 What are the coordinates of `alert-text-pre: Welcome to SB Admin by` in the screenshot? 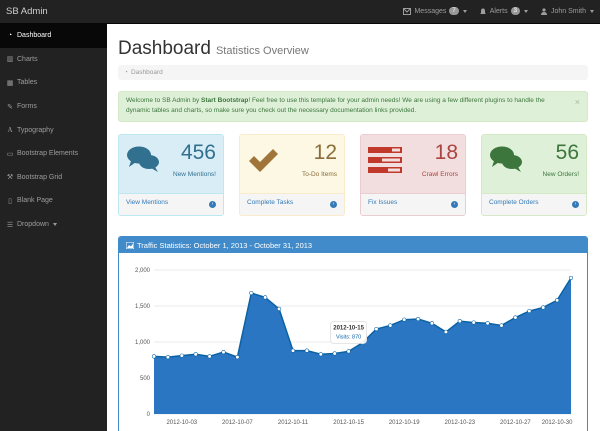 It's located at (164, 100).